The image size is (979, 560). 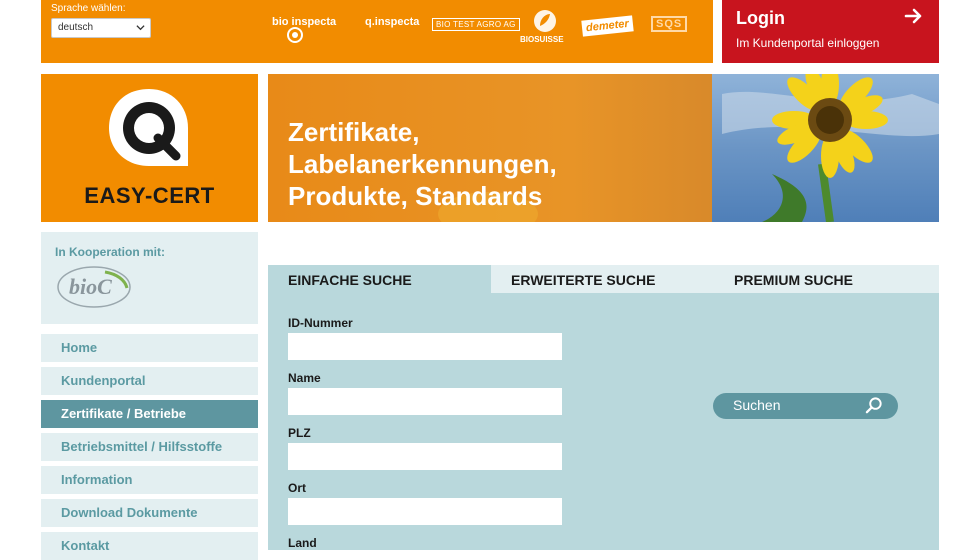 I want to click on ort-input, so click(x=425, y=511).